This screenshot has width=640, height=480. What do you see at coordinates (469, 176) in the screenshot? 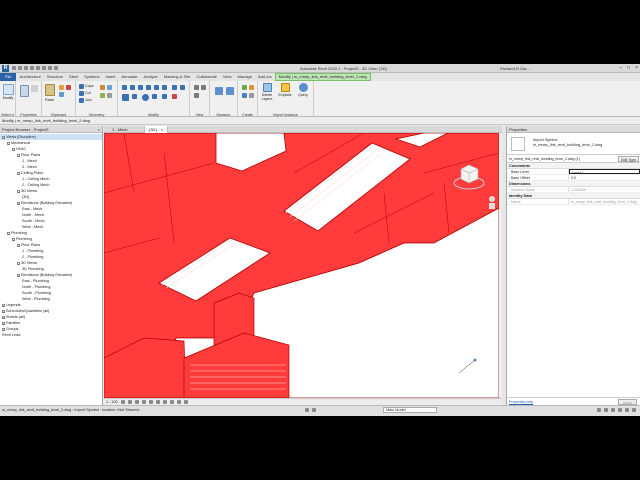
I see `view-cube-icon` at bounding box center [469, 176].